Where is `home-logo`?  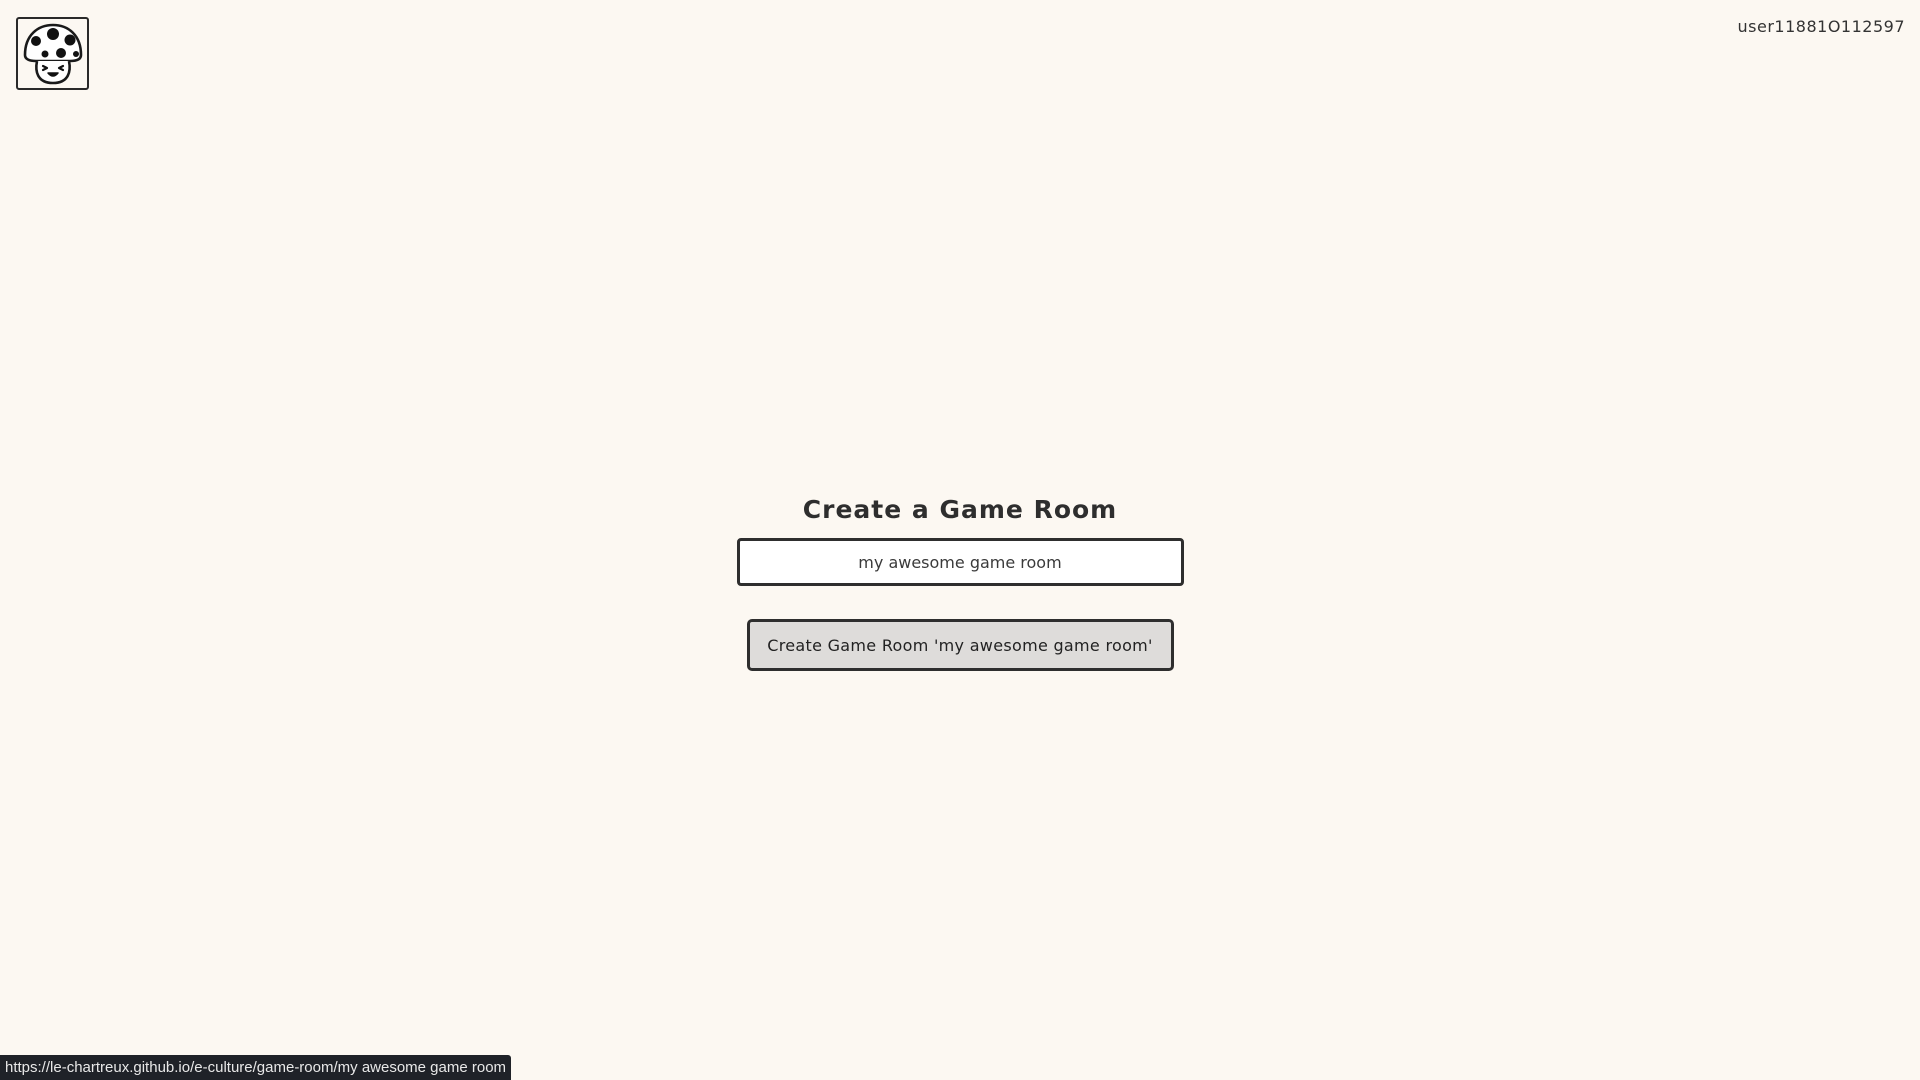
home-logo is located at coordinates (52, 53).